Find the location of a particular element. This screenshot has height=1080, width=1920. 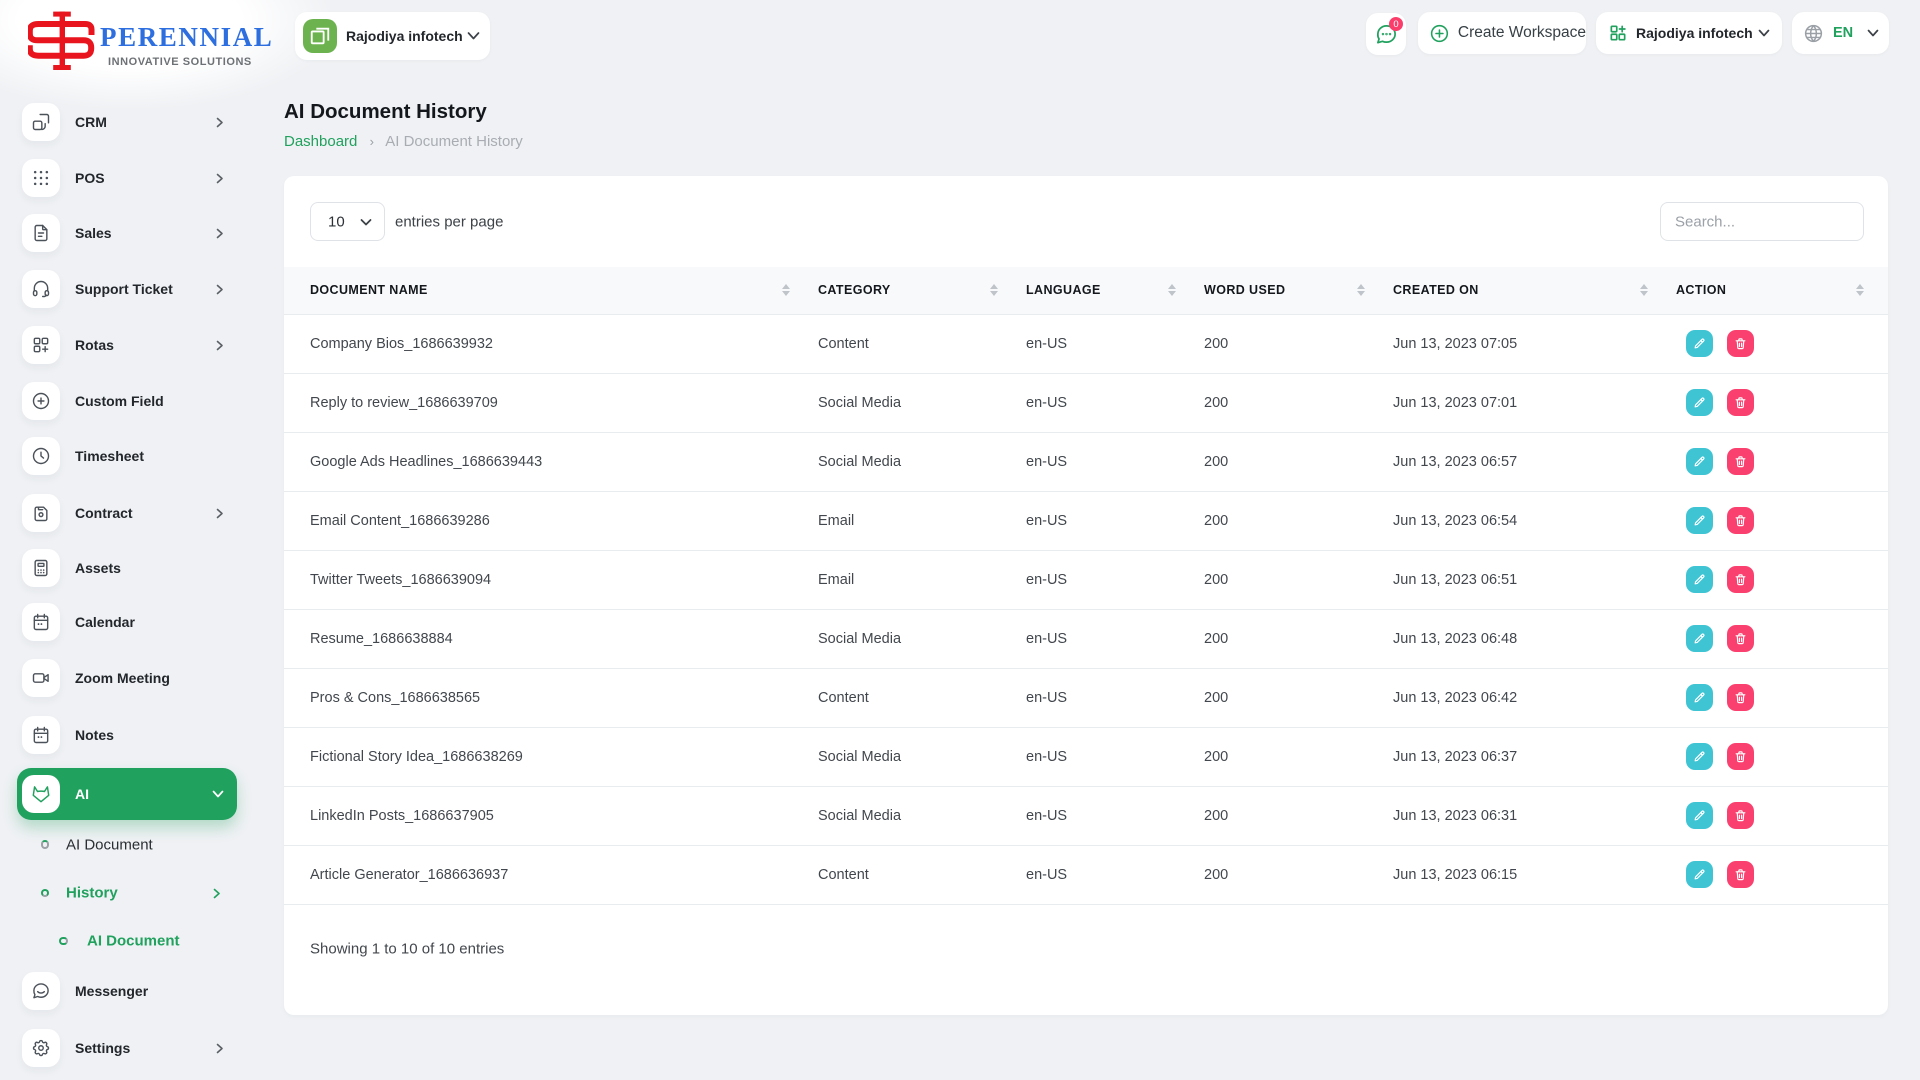

svg-text: INNOVATIVE SOLUTIONS is located at coordinates (180, 62).